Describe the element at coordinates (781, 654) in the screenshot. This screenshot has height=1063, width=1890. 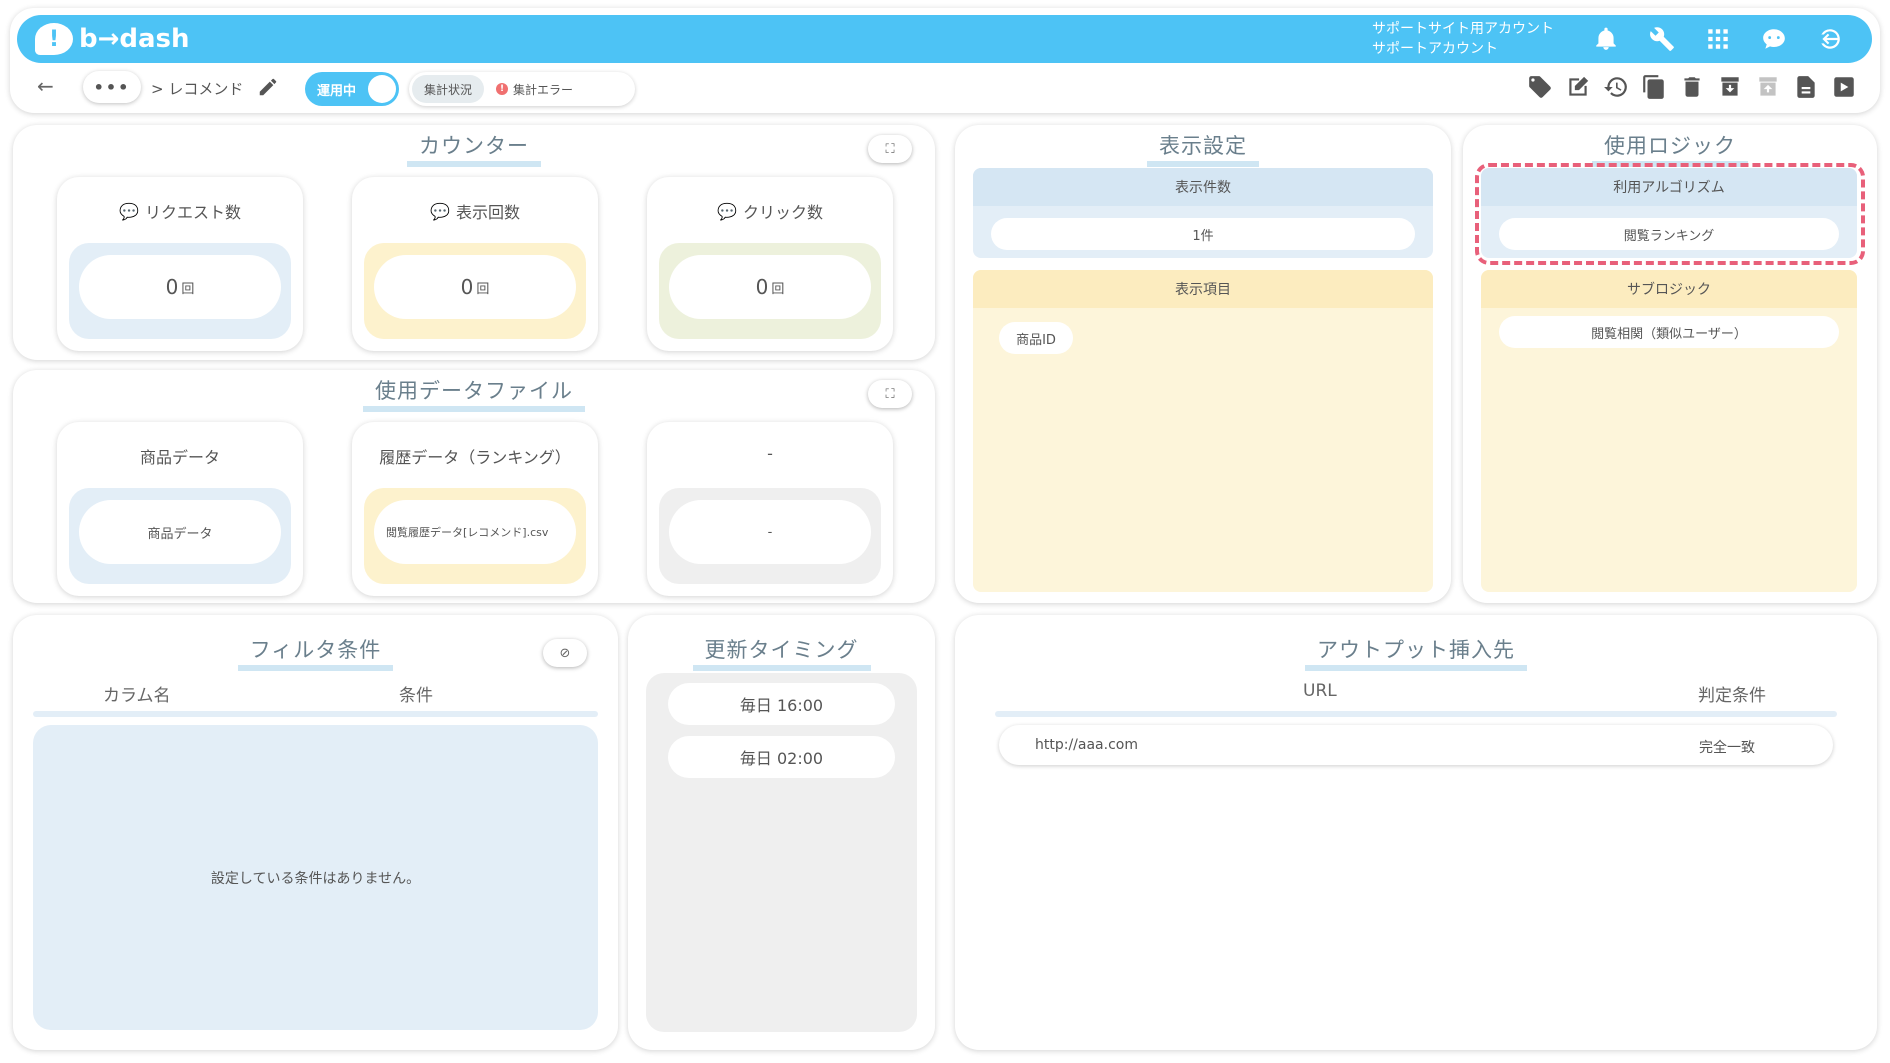
I see `timing-title: 更新タイミング` at that location.